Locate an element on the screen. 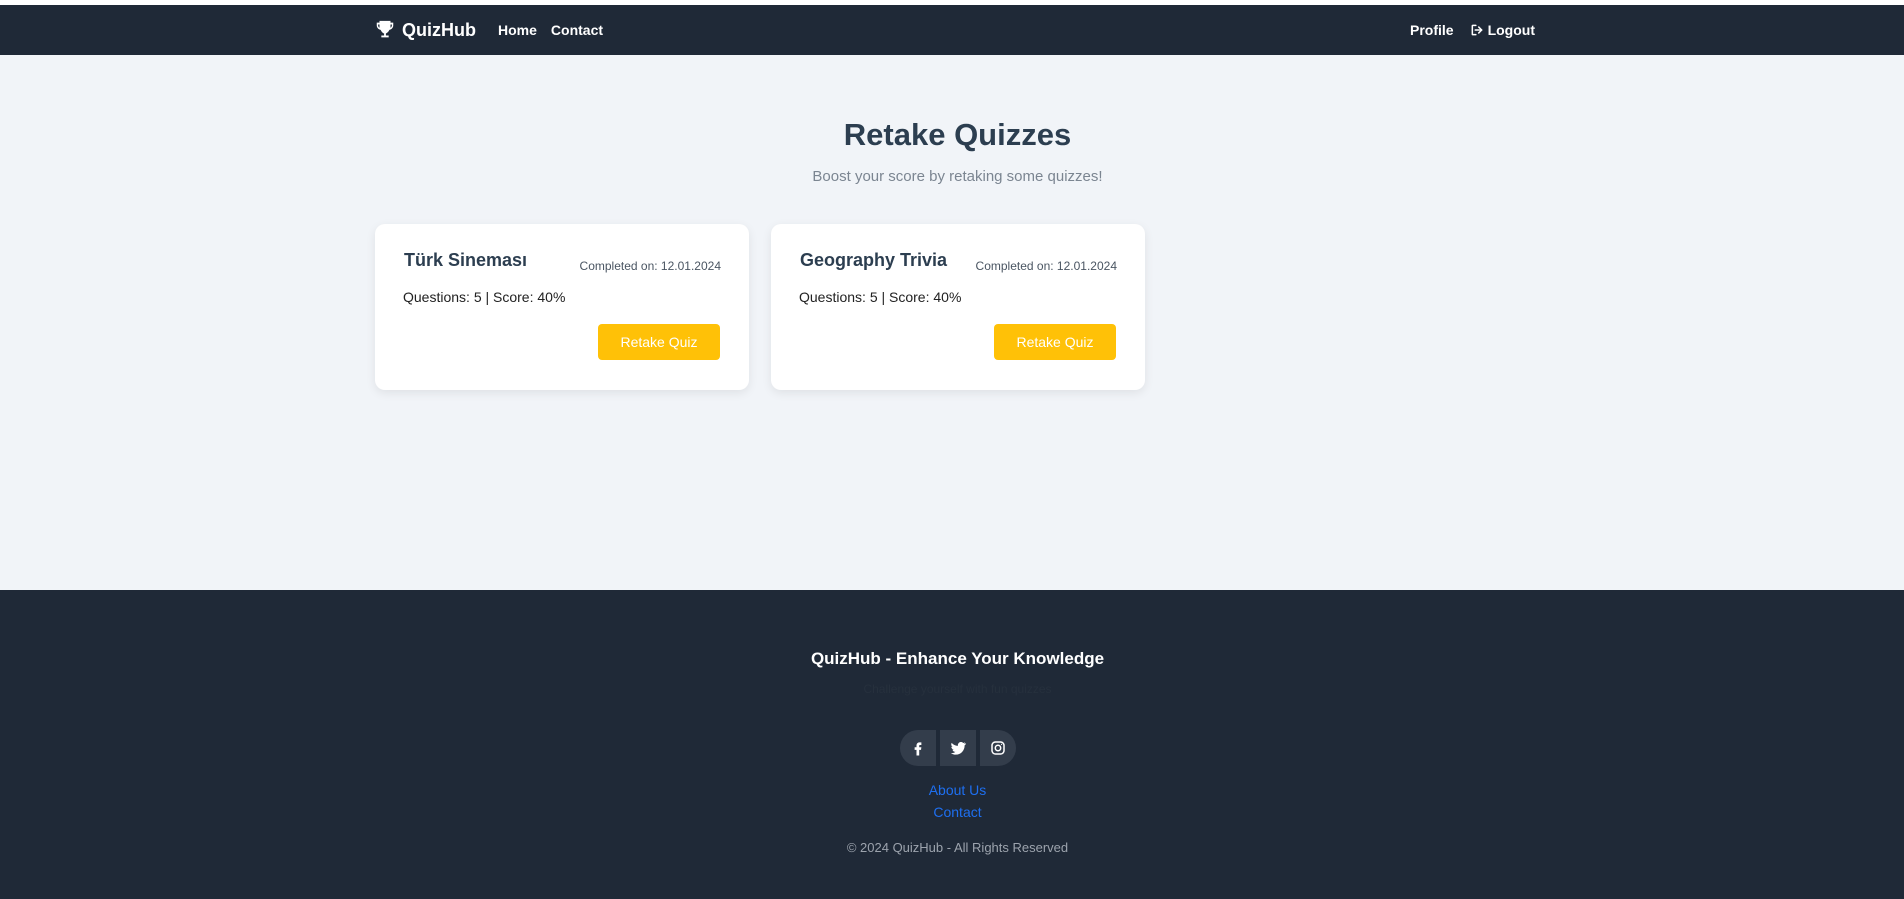 The height and width of the screenshot is (899, 1904). page-title: Retake Quizzes is located at coordinates (957, 134).